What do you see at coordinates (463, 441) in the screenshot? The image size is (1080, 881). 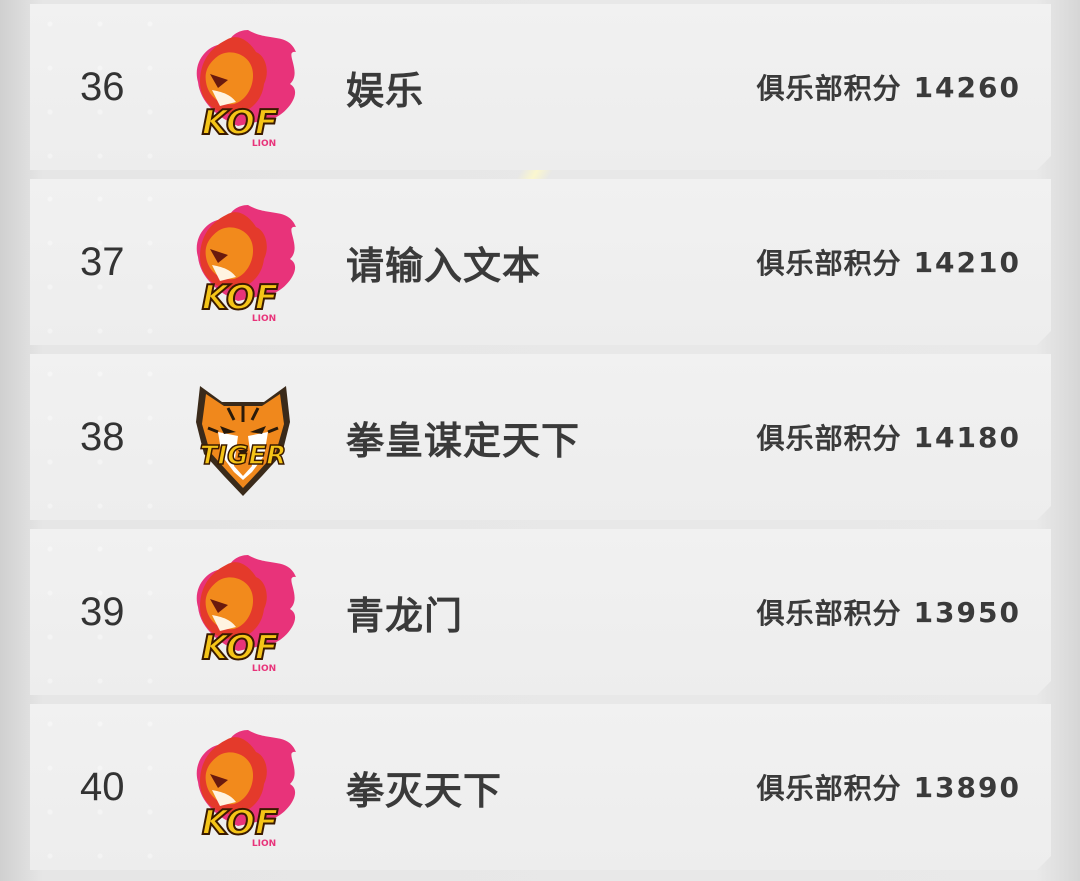 I see `club-name: 拳皇谋定天下` at bounding box center [463, 441].